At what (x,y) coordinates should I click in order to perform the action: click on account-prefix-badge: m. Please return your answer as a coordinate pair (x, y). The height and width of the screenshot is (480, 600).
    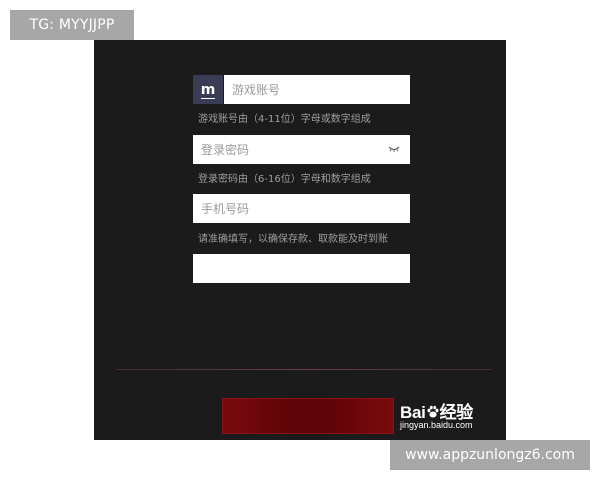
    Looking at the image, I should click on (208, 89).